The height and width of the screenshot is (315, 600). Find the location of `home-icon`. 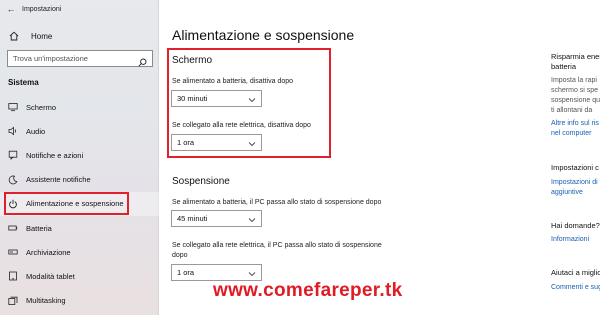

home-icon is located at coordinates (14, 36).